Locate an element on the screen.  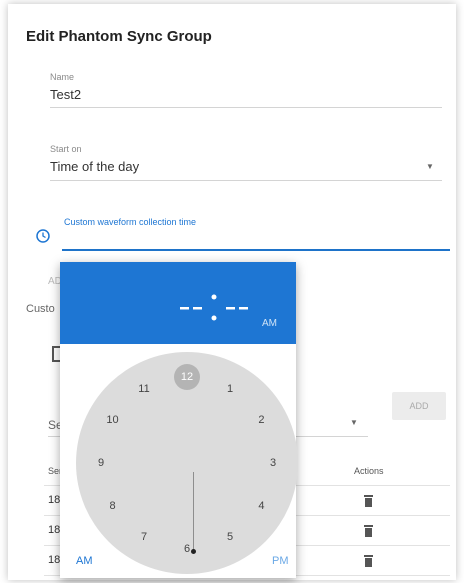
add-button: ADD is located at coordinates (419, 406).